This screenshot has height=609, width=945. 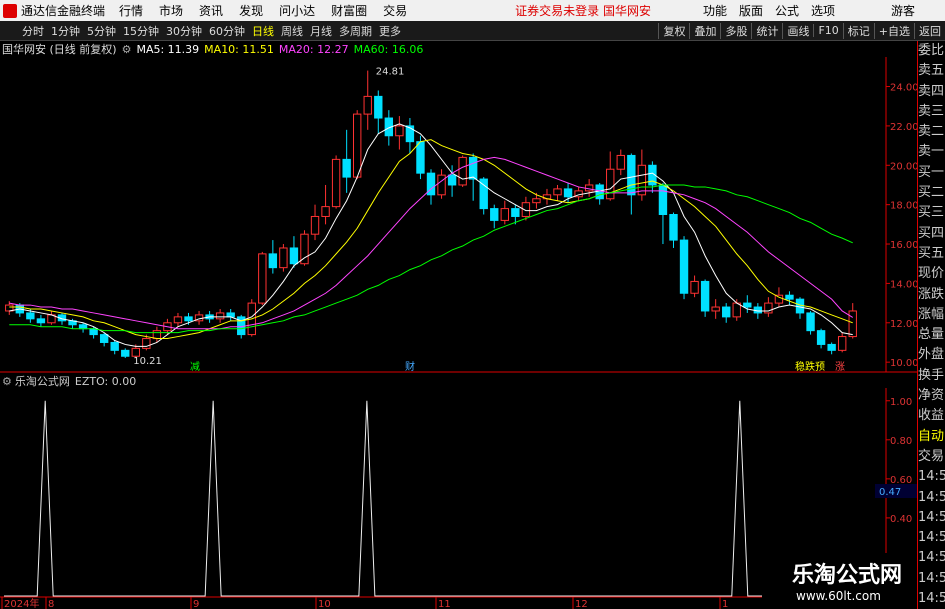 What do you see at coordinates (263, 31) in the screenshot?
I see `period-daily: 日线` at bounding box center [263, 31].